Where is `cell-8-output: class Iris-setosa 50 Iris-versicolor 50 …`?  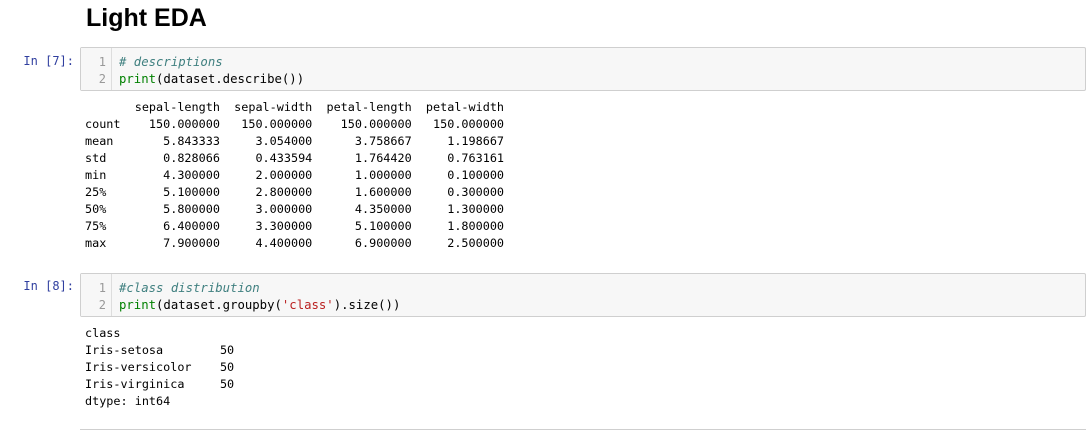
cell-8-output: class Iris-setosa 50 Iris-versicolor 50 … is located at coordinates (160, 367).